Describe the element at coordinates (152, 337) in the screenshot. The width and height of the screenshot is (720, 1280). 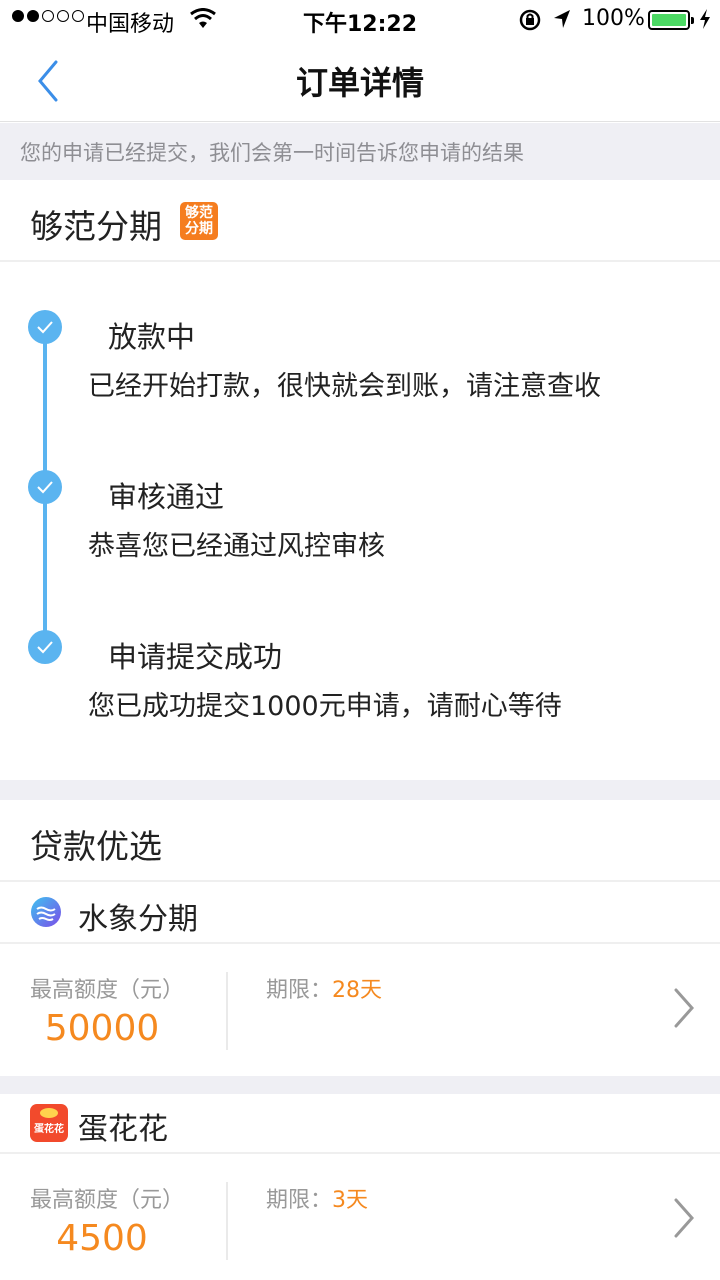
I see `timeline-step-title: 放款中` at that location.